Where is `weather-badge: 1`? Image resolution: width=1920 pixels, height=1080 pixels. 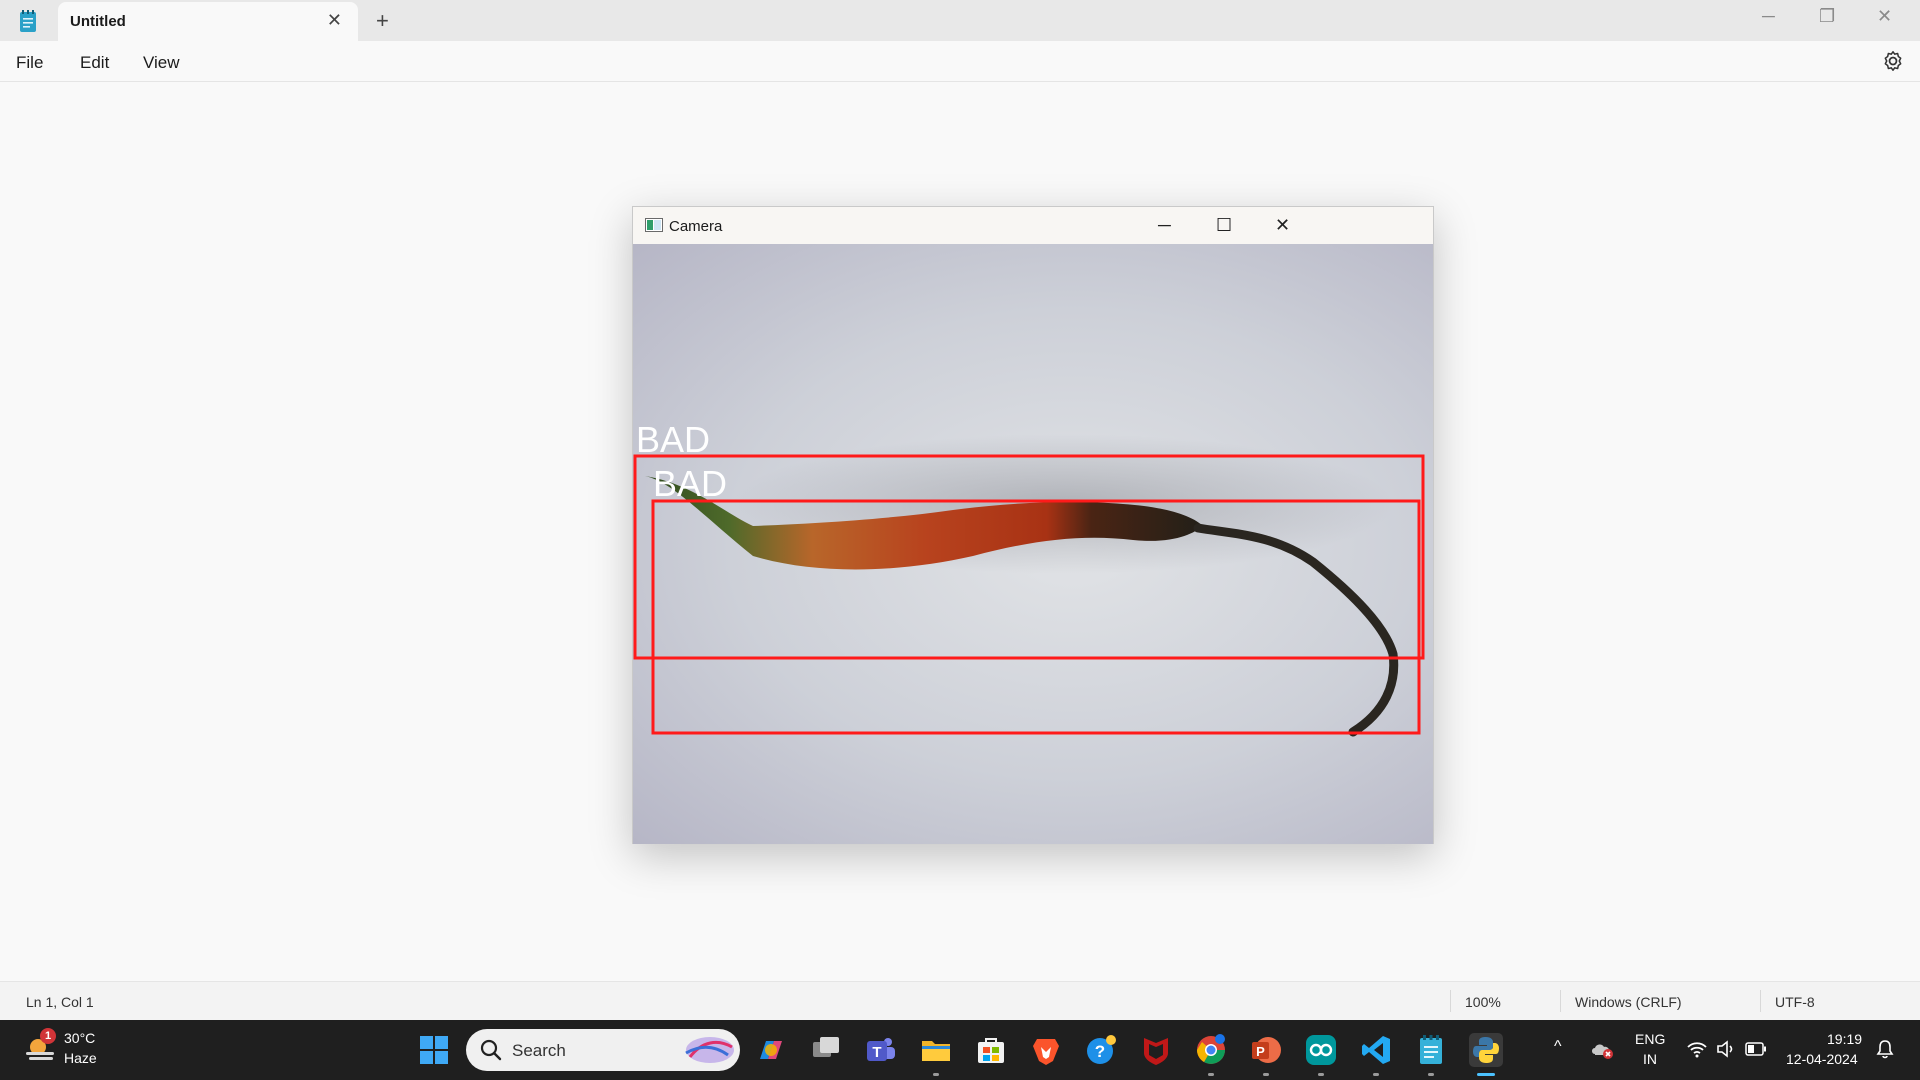 weather-badge: 1 is located at coordinates (48, 1036).